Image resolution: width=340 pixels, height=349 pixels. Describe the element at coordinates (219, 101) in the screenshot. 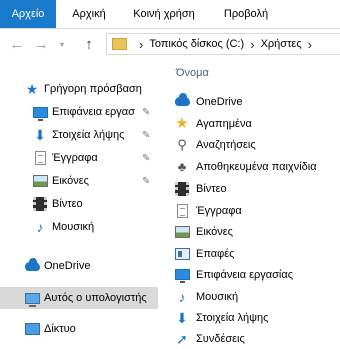

I see `list-item-label: OneDrive` at that location.